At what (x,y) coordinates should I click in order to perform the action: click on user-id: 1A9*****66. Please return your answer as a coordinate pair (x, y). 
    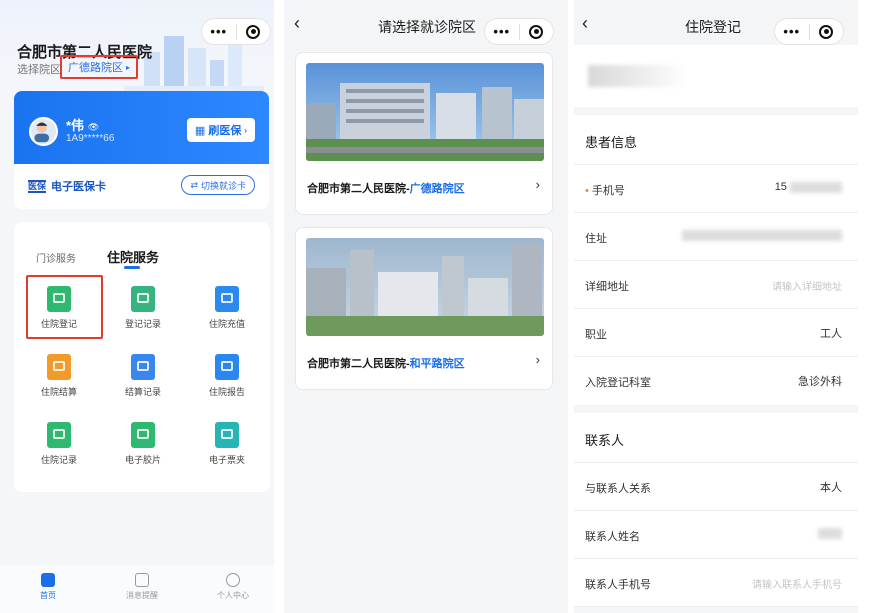
    Looking at the image, I should click on (90, 138).